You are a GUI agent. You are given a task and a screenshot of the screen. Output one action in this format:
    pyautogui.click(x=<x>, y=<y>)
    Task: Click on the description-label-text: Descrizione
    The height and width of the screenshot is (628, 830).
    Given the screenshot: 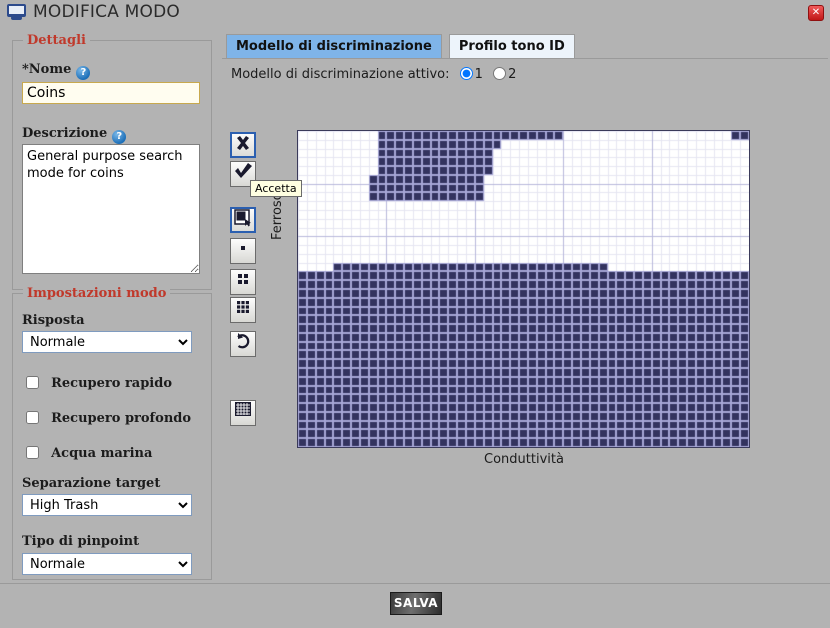 What is the action you would take?
    pyautogui.click(x=65, y=133)
    